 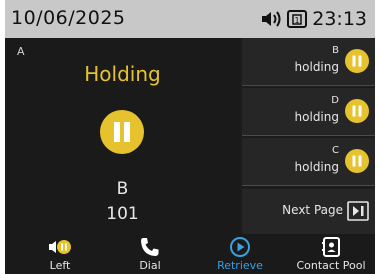 I want to click on status-indicators: 1 23:13, so click(x=313, y=19).